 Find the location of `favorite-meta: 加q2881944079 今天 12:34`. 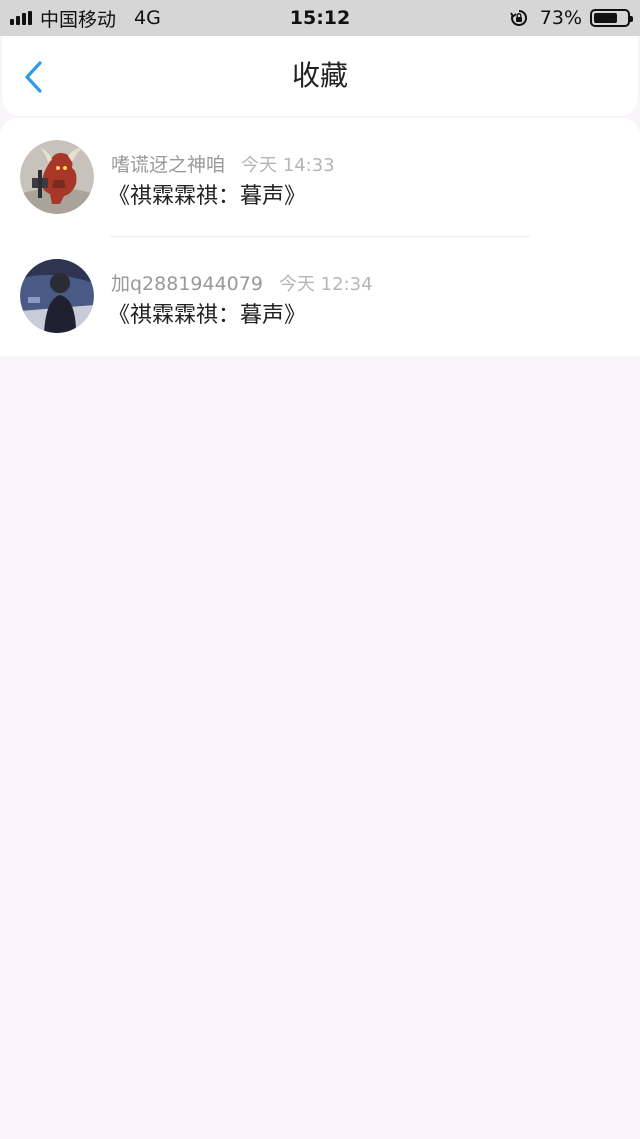

favorite-meta: 加q2881944079 今天 12:34 is located at coordinates (242, 282).